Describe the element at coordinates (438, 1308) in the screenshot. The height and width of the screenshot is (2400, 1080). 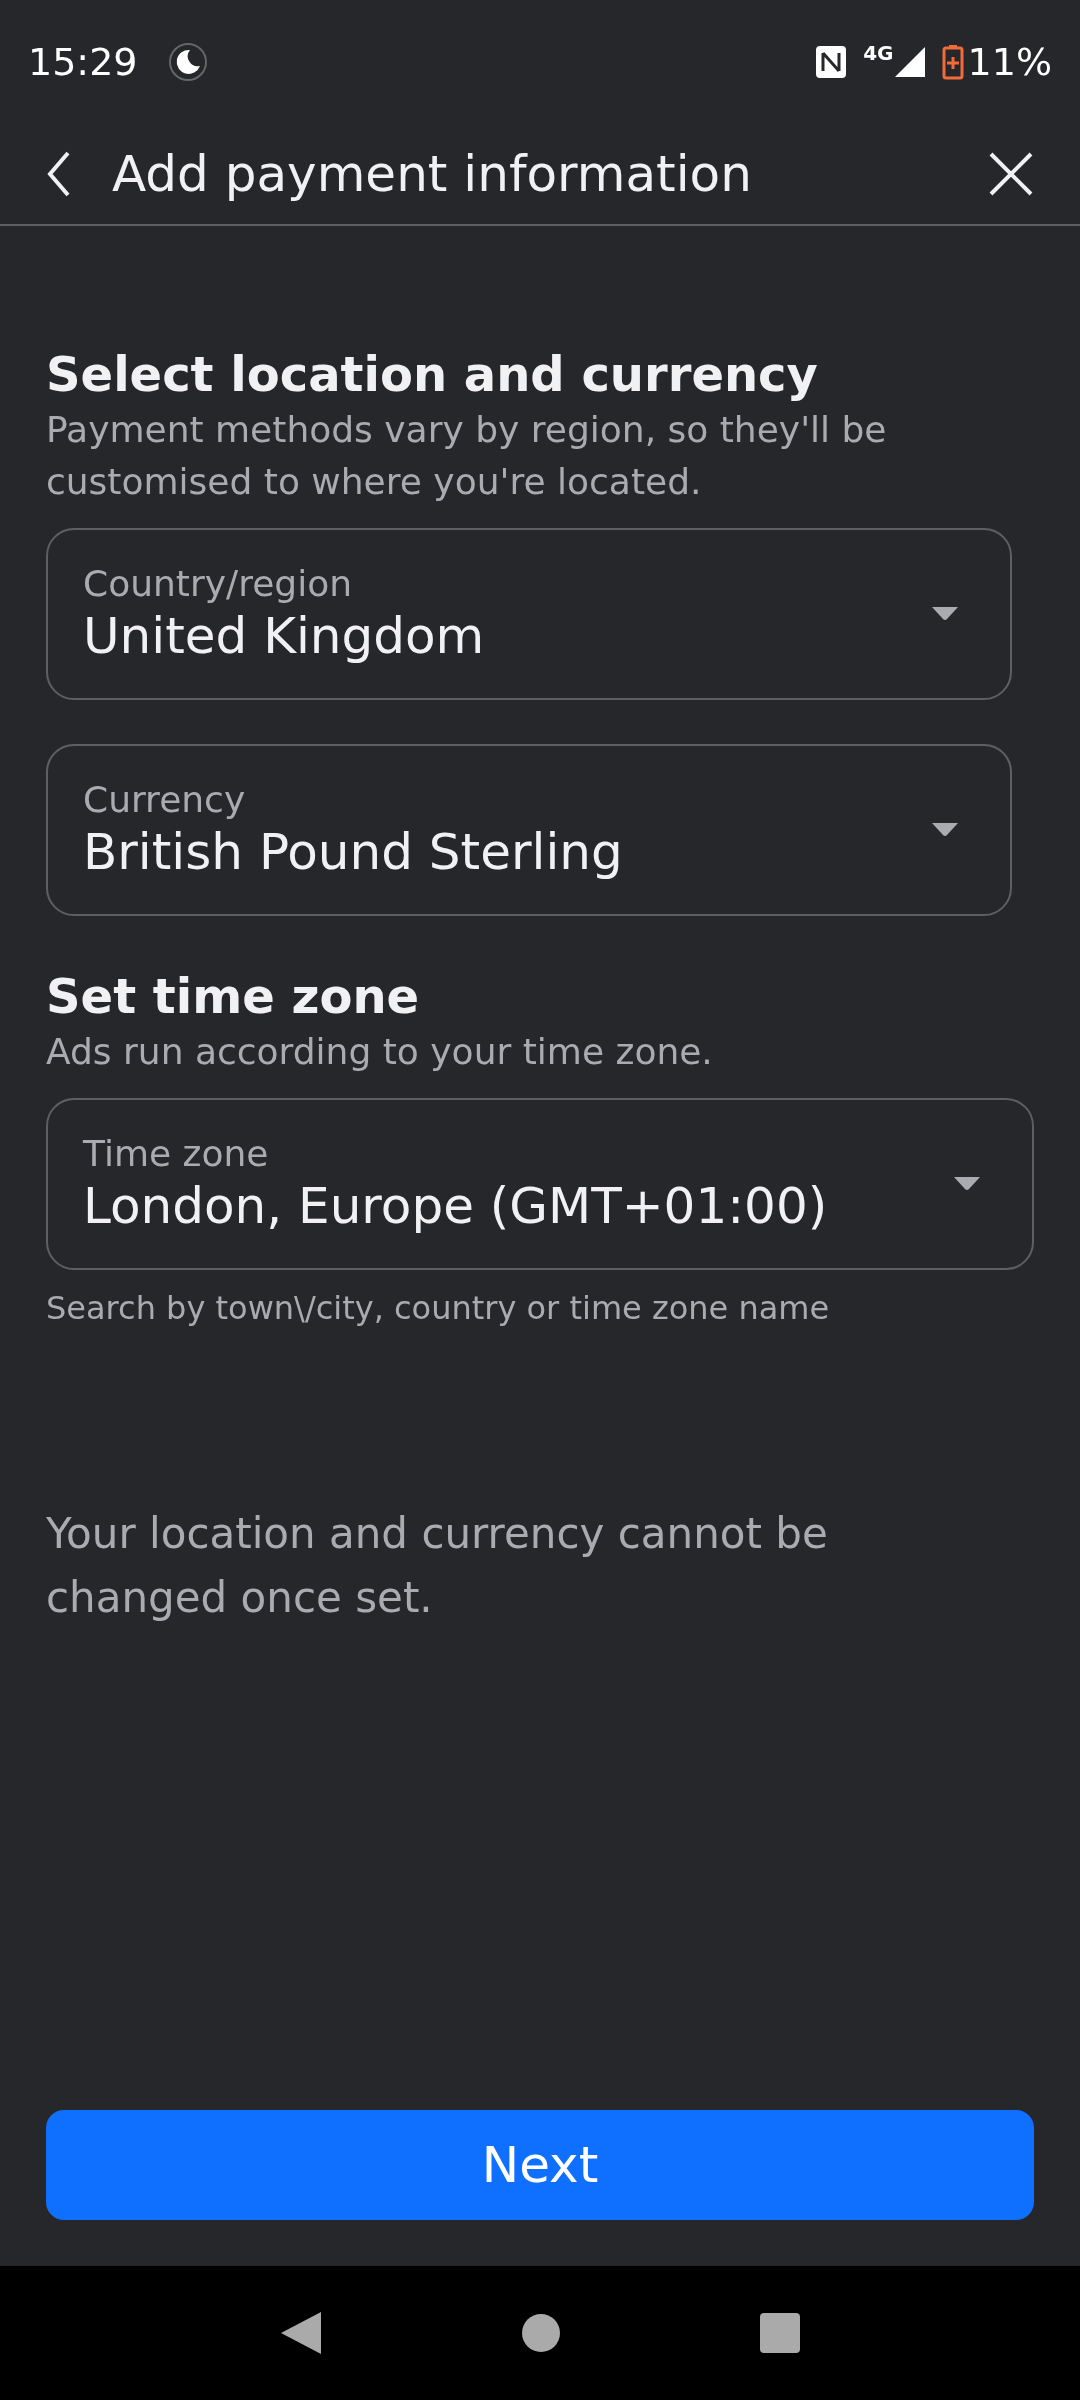
I see `helper-text: Search by town\/city, country or time zone name` at that location.